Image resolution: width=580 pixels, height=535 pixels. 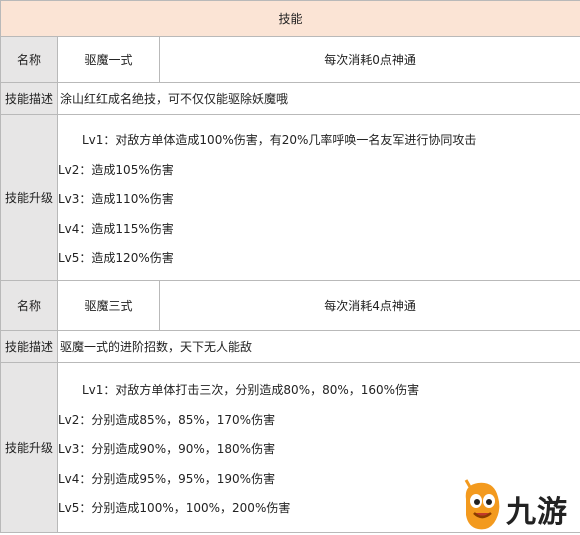 What do you see at coordinates (369, 59) in the screenshot?
I see `skill-cost: 每次消耗0点神通` at bounding box center [369, 59].